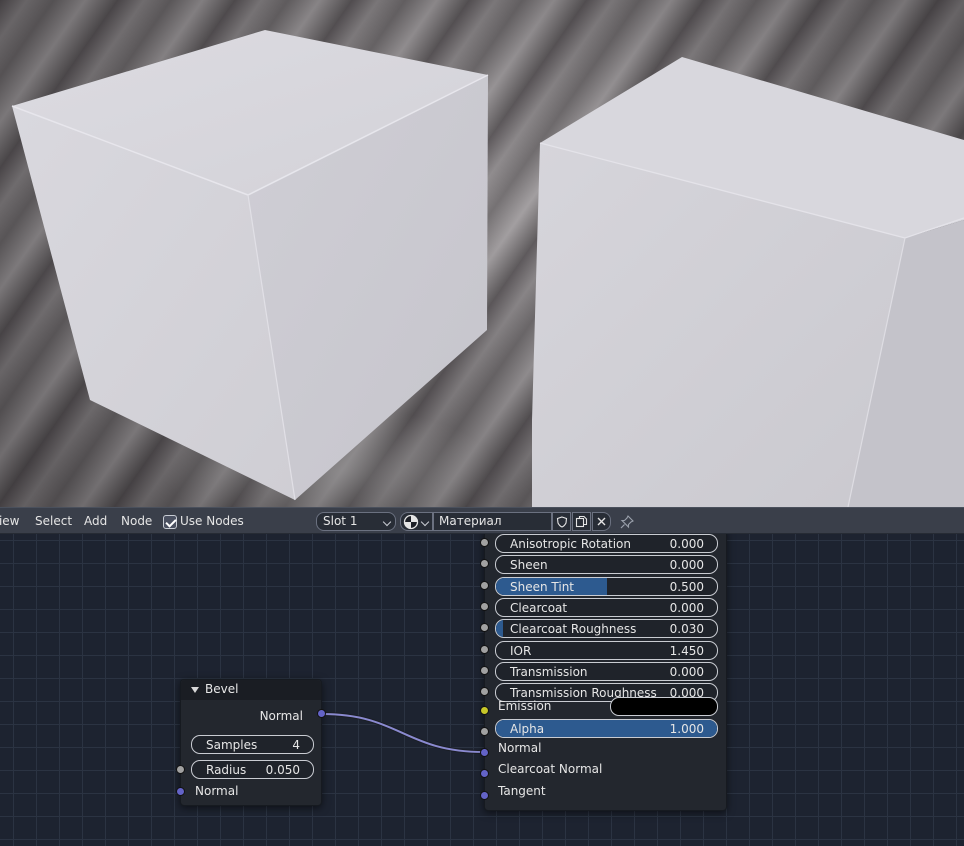 This screenshot has width=964, height=846. What do you see at coordinates (686, 608) in the screenshot?
I see `clearcoat-value: 0.000` at bounding box center [686, 608].